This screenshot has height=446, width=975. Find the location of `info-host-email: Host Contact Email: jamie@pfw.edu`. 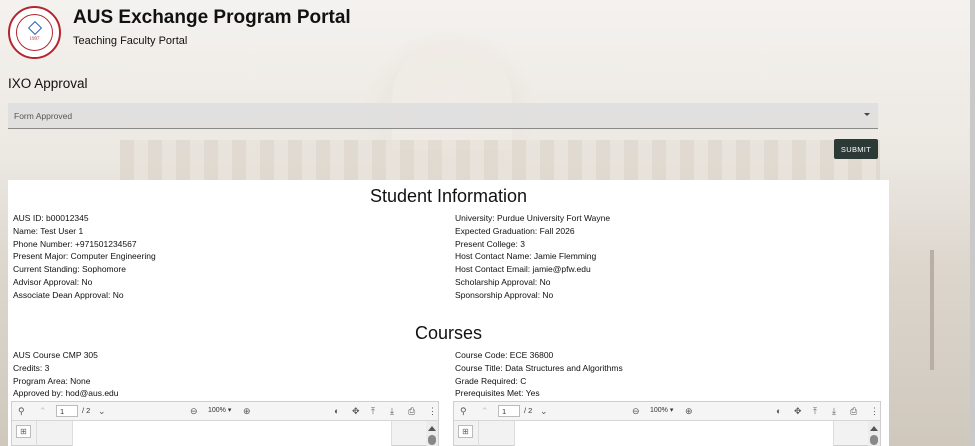

info-host-email: Host Contact Email: jamie@pfw.edu is located at coordinates (523, 269).